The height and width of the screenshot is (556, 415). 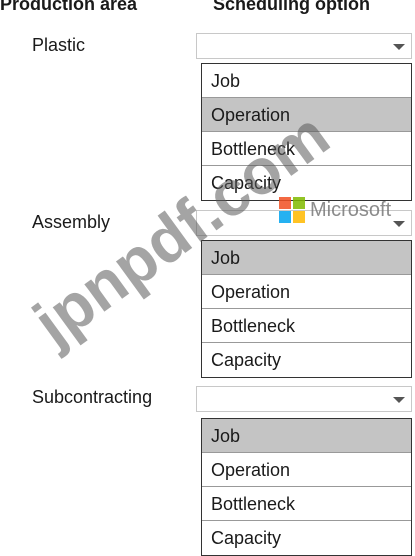 I want to click on subcontracting-dropdown, so click(x=304, y=399).